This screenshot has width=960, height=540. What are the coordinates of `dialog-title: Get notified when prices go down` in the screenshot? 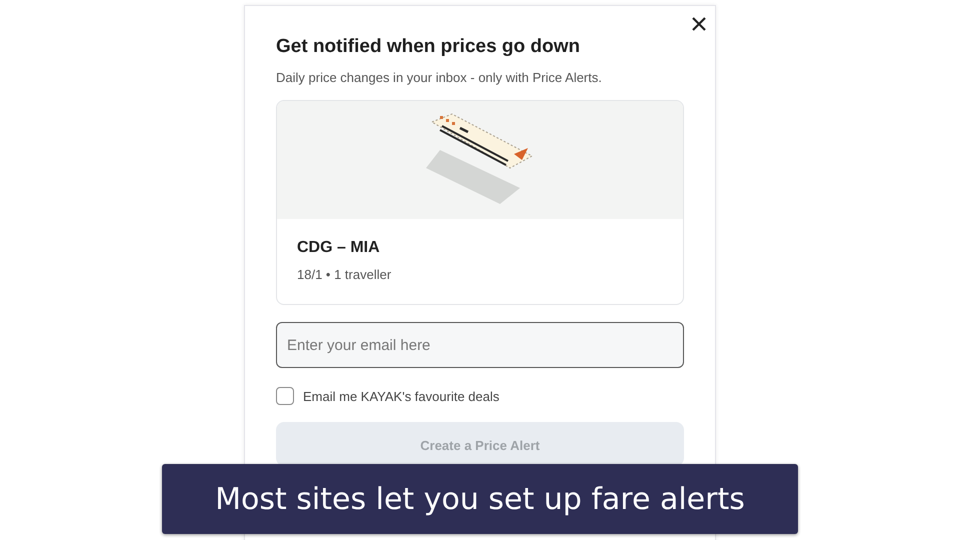 It's located at (429, 47).